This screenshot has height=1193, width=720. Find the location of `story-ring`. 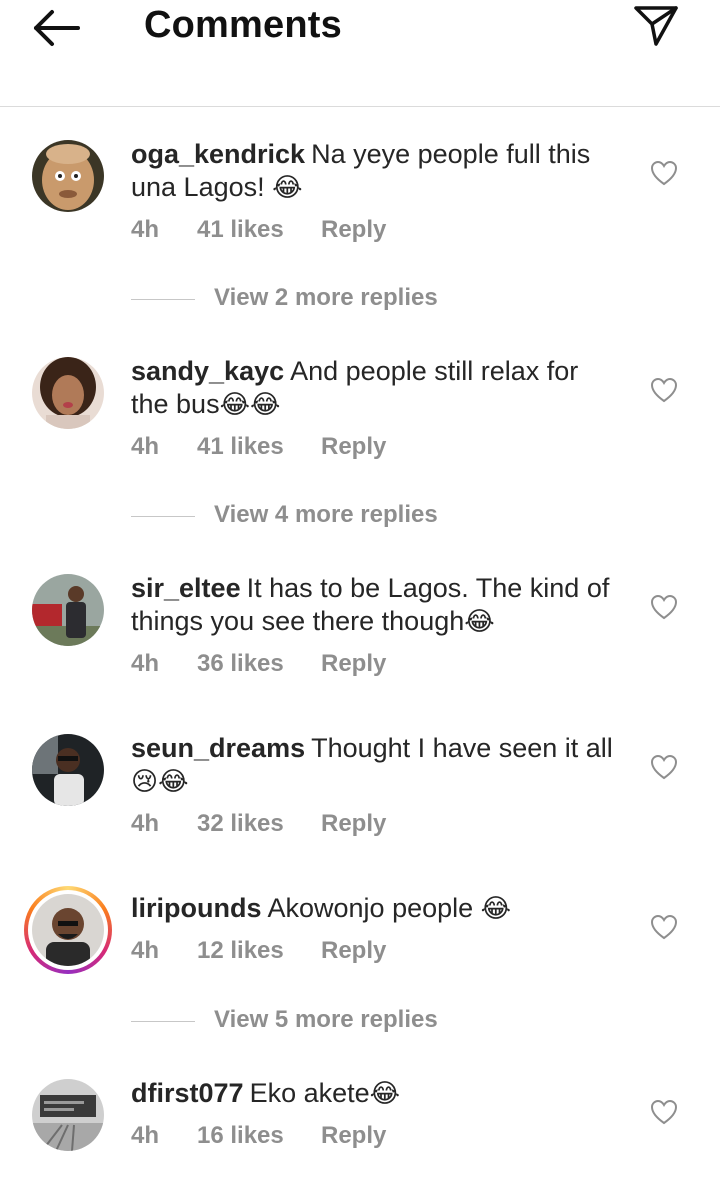

story-ring is located at coordinates (68, 930).